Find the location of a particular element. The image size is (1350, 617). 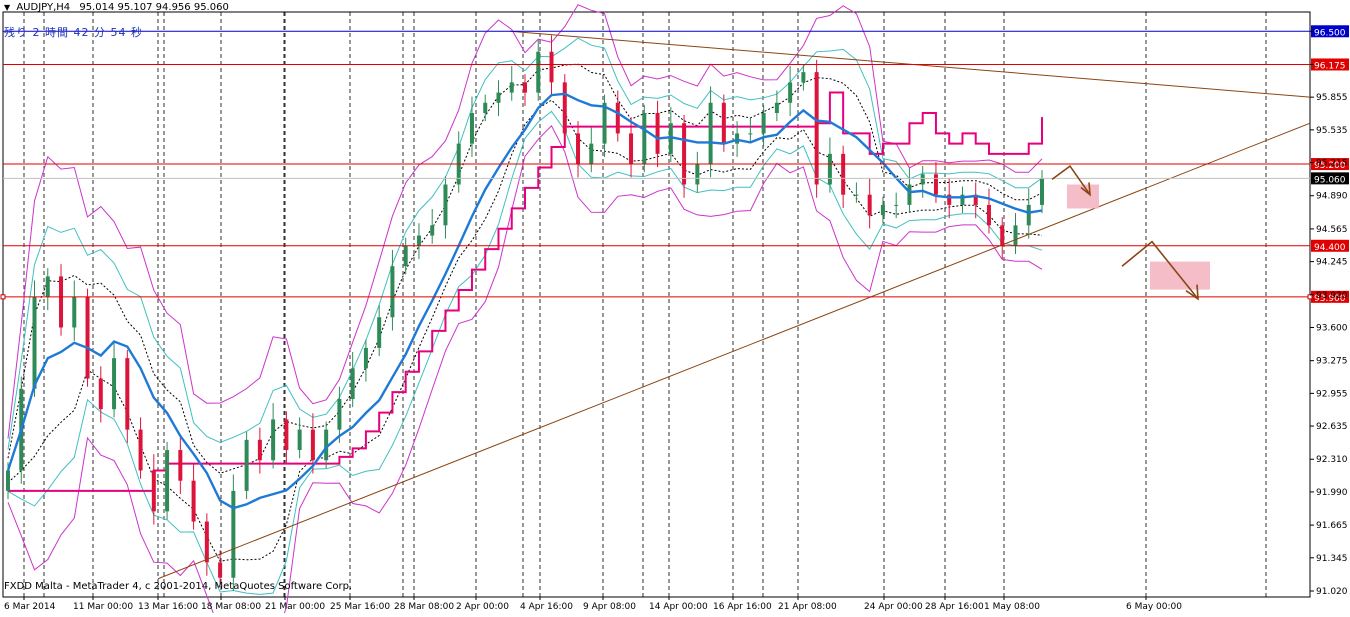

x-tick-label: 21 Mar 00:00 is located at coordinates (295, 607).